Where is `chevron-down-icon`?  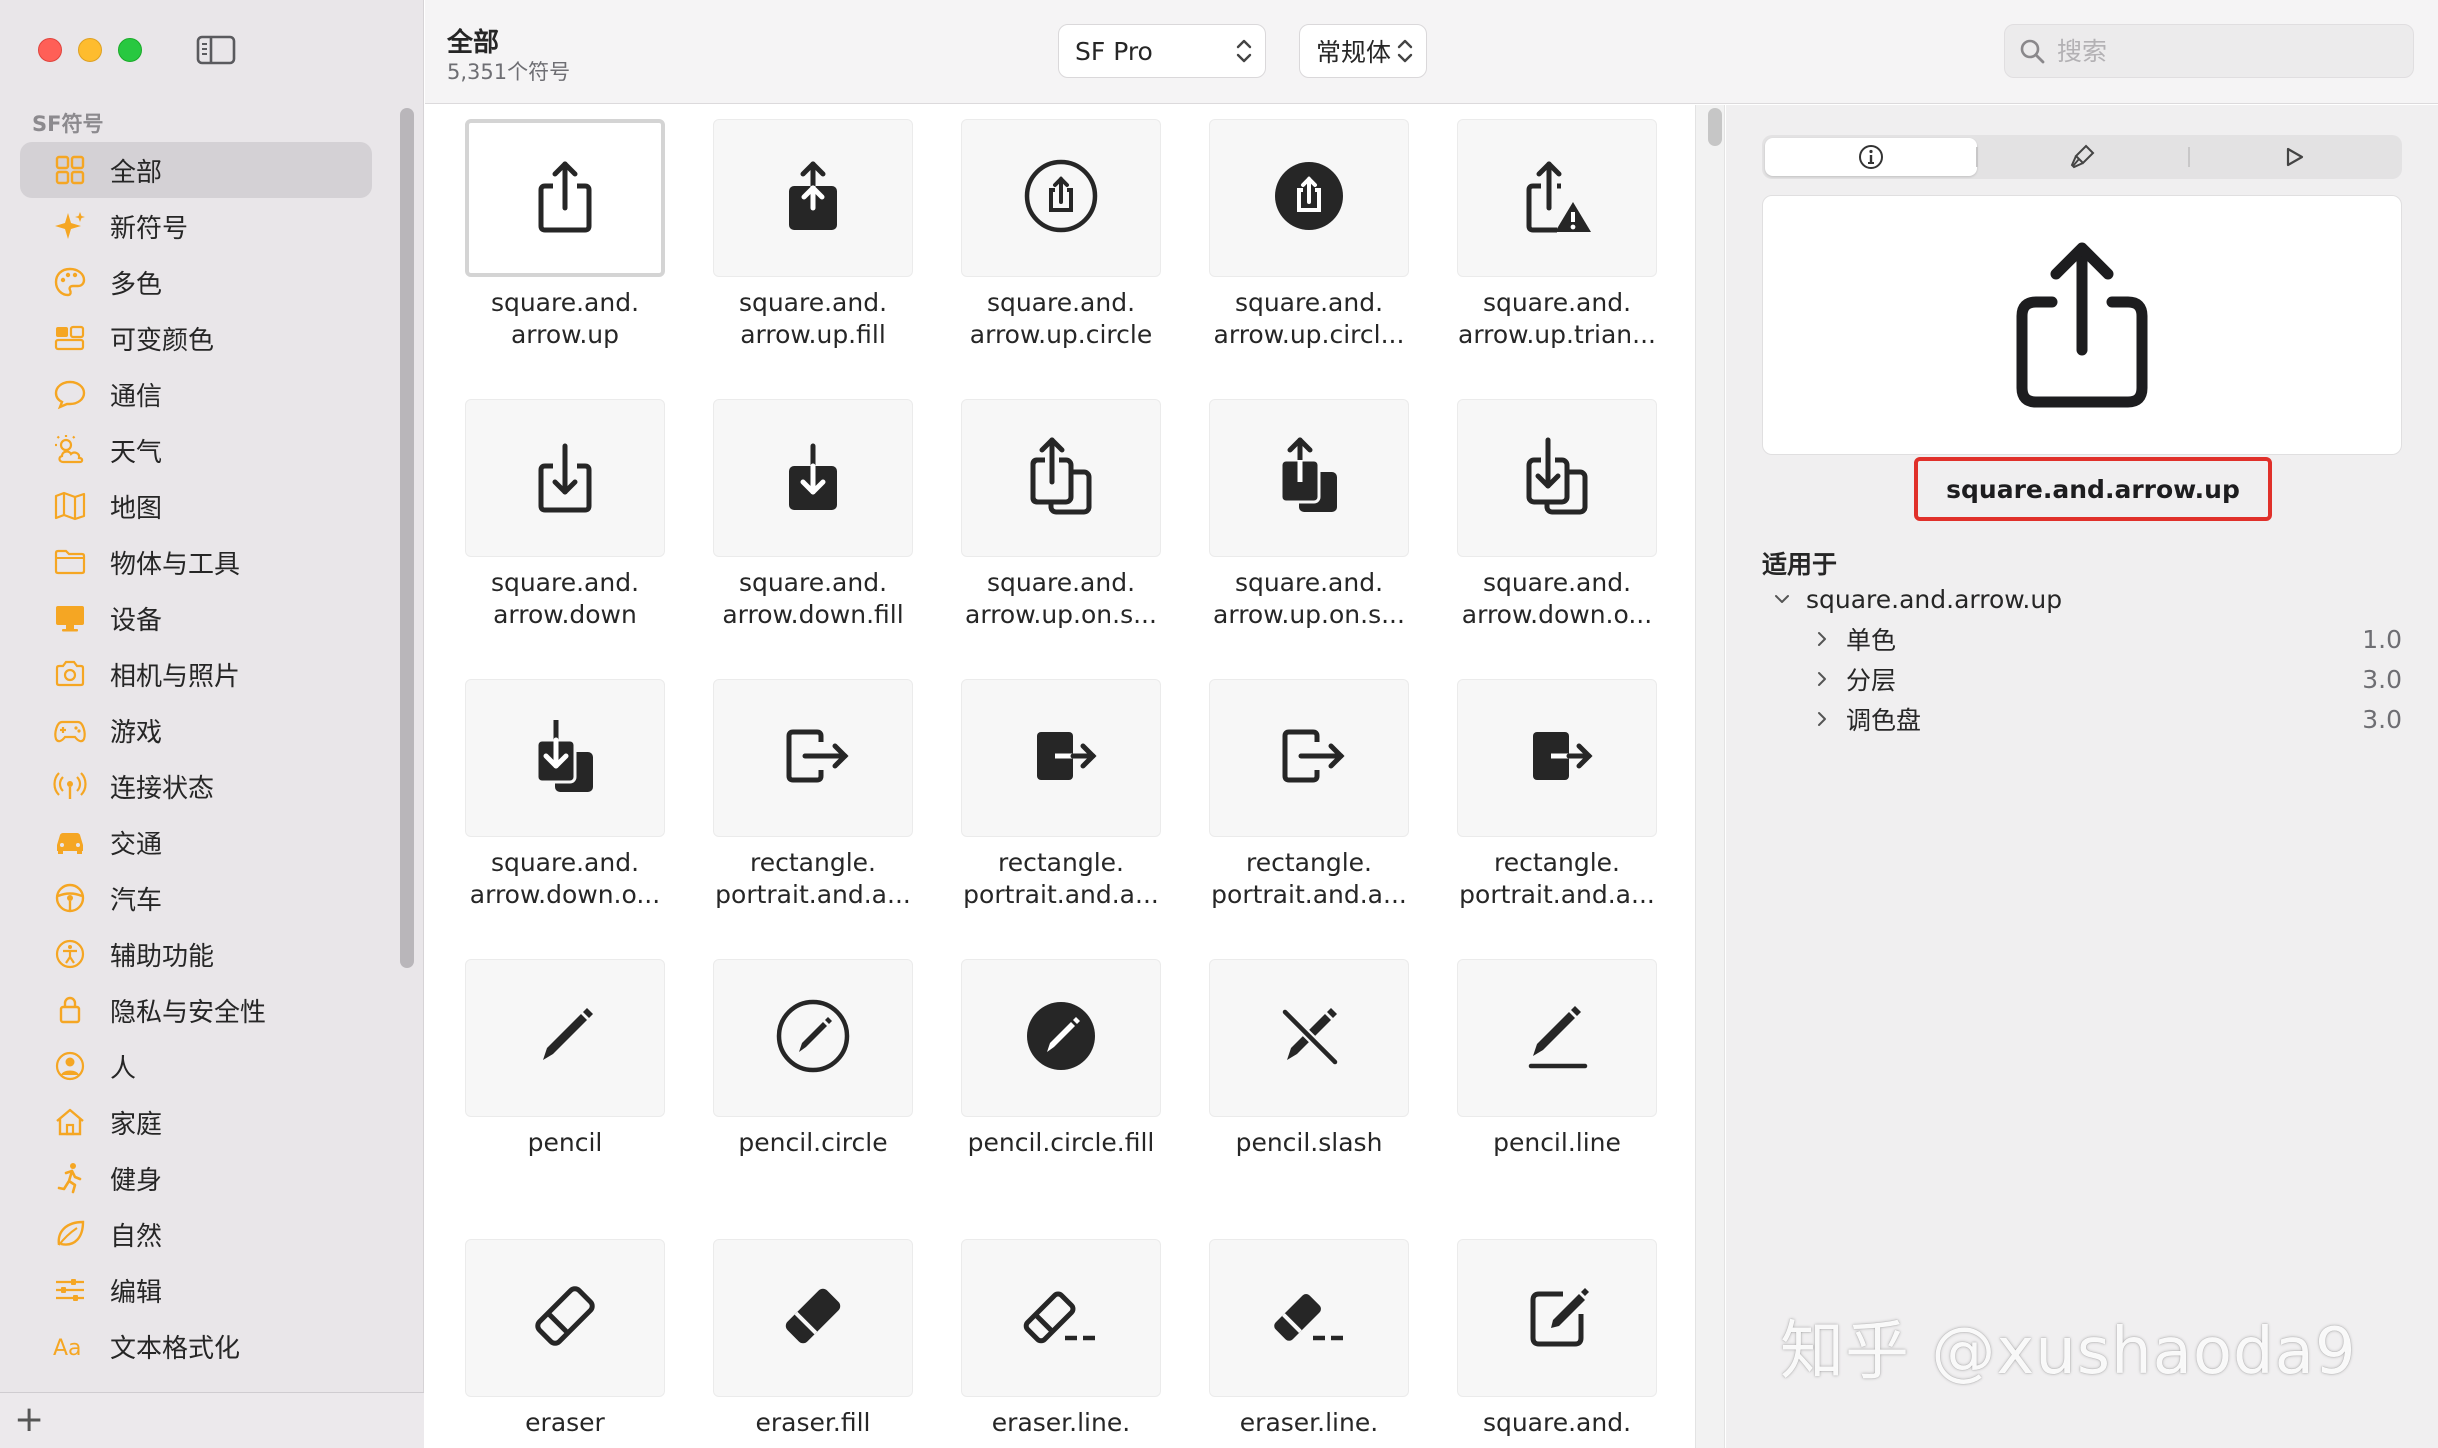
chevron-down-icon is located at coordinates (1782, 599).